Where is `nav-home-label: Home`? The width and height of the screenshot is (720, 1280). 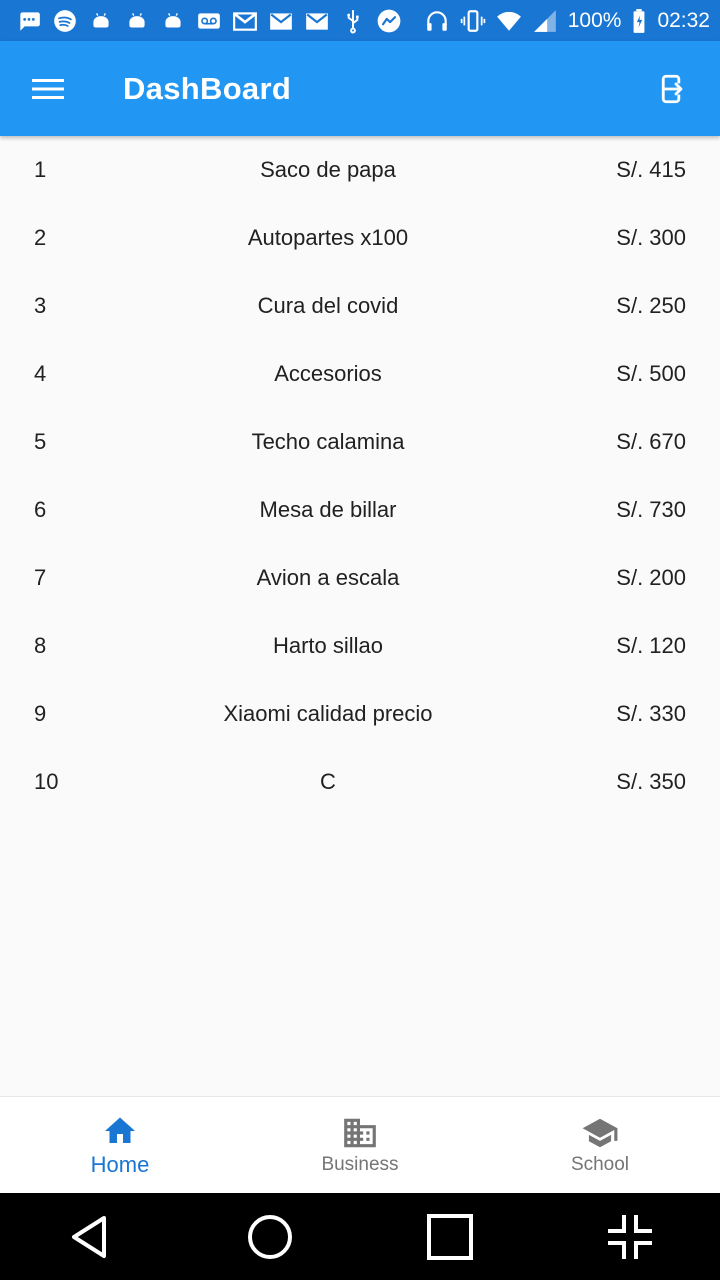
nav-home-label: Home is located at coordinates (120, 1164).